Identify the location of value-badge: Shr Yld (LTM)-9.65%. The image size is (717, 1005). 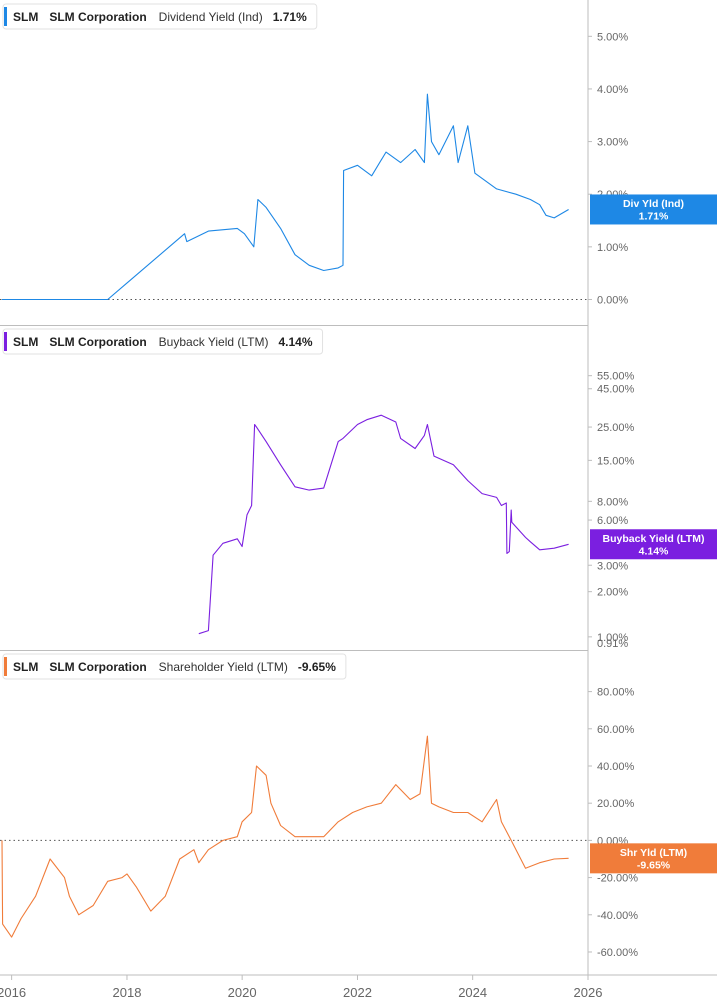
(653, 858).